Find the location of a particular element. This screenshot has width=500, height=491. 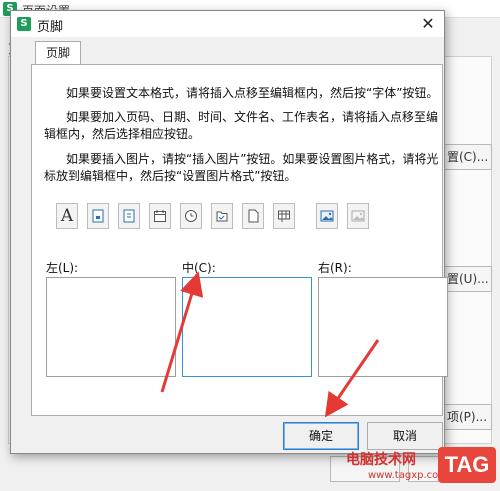

instruction-font: 如果要设置文本格式，请将插入点移至编辑框内，然后按“字体”按钮。 is located at coordinates (252, 93).